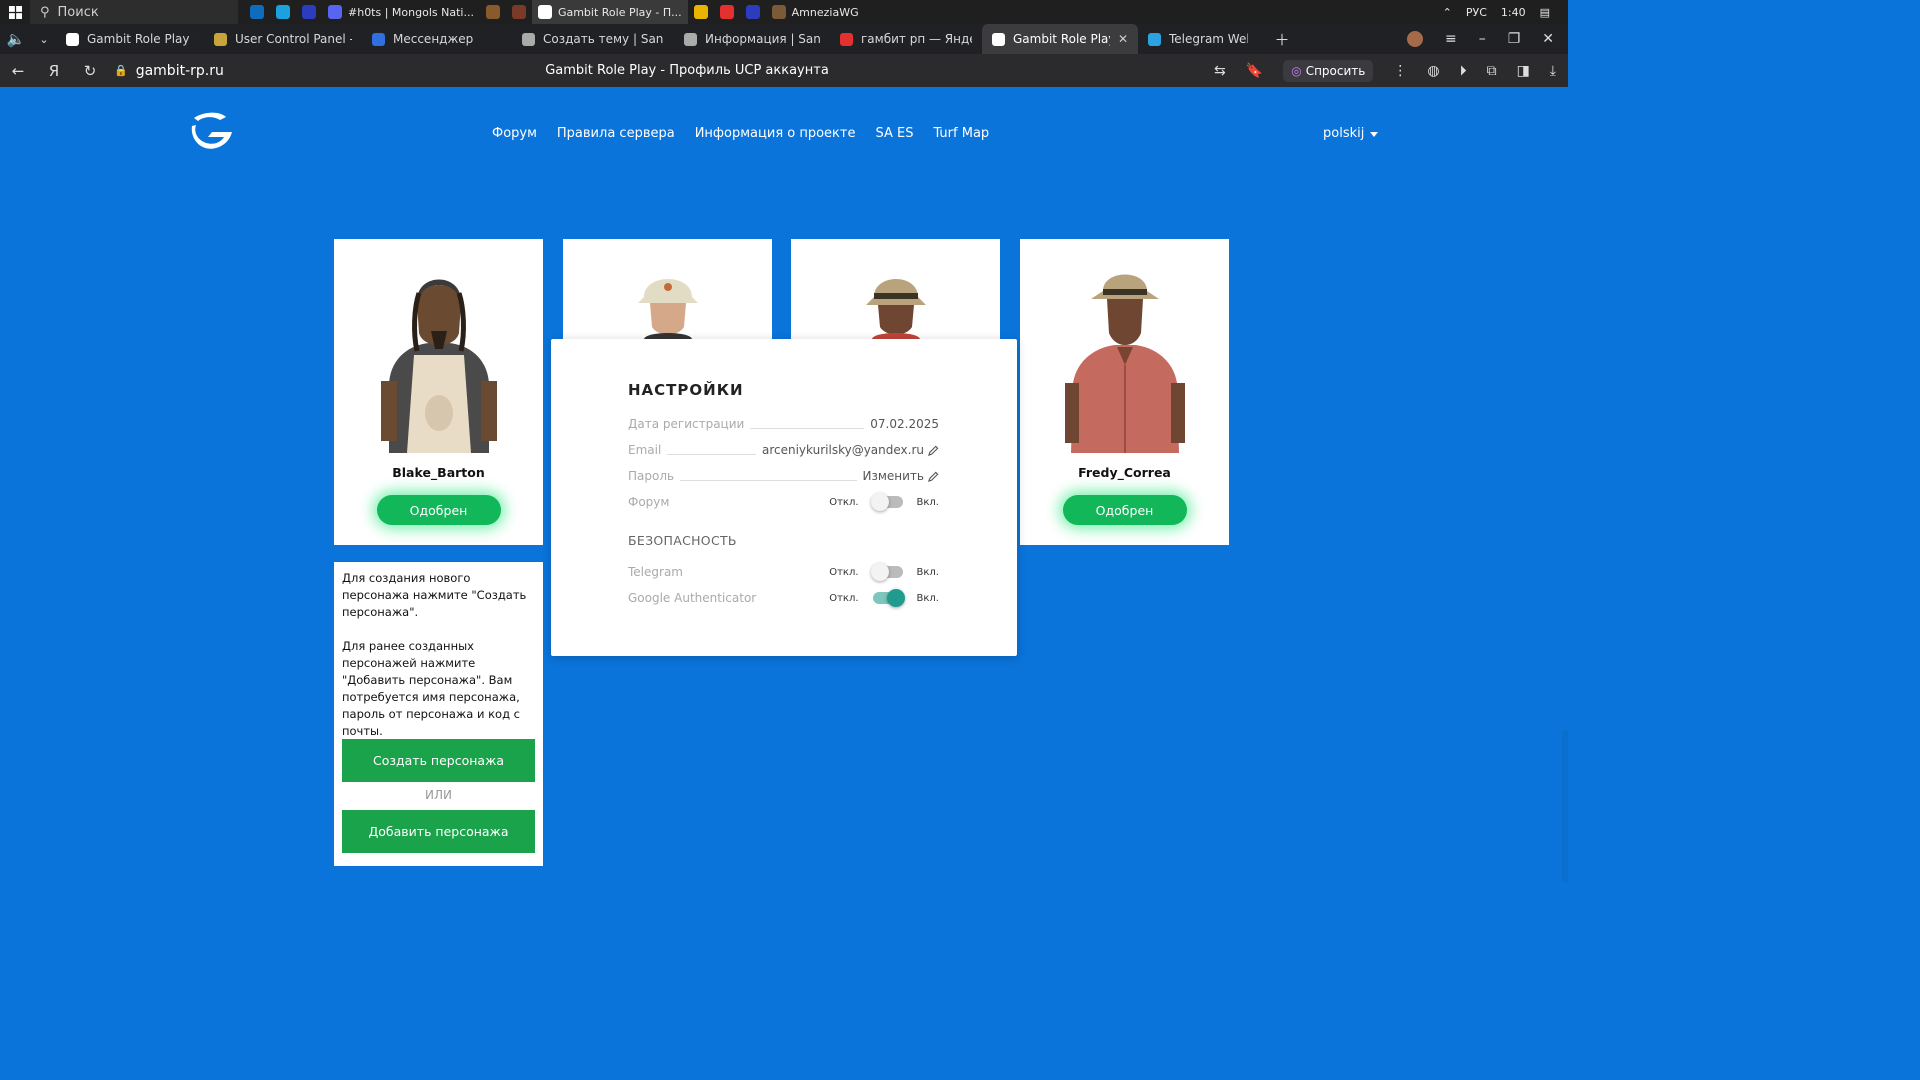  What do you see at coordinates (1513, 12) in the screenshot?
I see `clock: 1:40` at bounding box center [1513, 12].